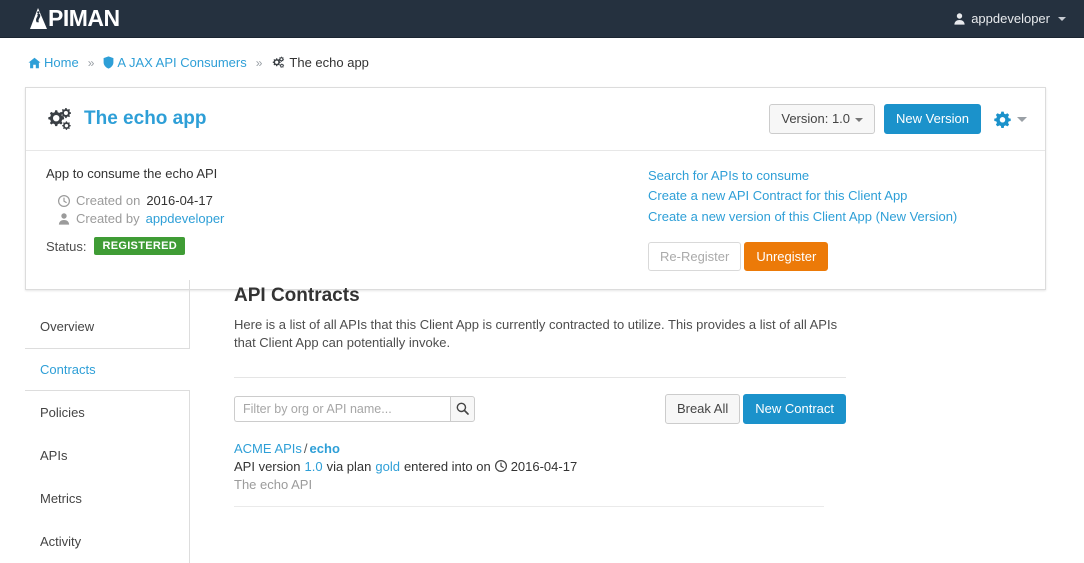 The image size is (1084, 563). Describe the element at coordinates (447, 466) in the screenshot. I see `contract-entered-prefix: entered into on` at that location.